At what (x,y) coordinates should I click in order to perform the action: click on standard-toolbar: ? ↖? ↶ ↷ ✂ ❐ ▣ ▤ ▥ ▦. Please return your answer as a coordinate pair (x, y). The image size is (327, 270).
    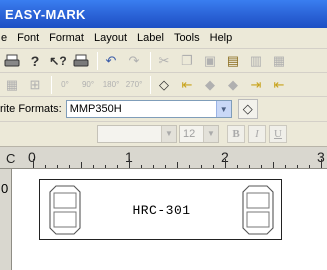
    Looking at the image, I should click on (163, 61).